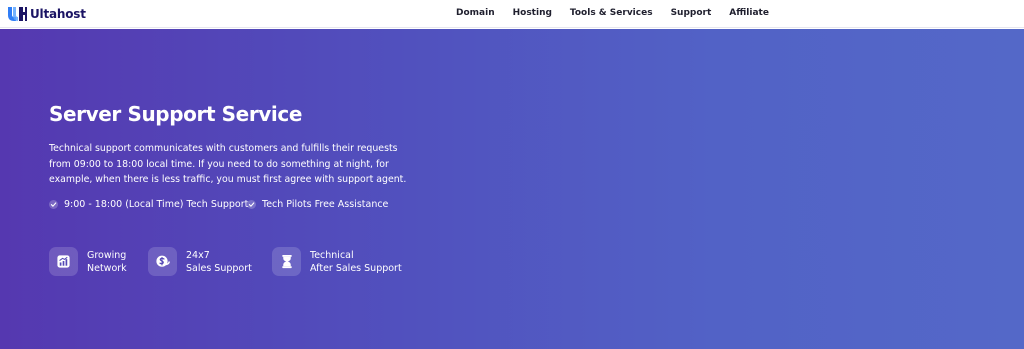 The image size is (1024, 349). Describe the element at coordinates (611, 13) in the screenshot. I see `nav-item-tools-services: Tools & Services` at that location.